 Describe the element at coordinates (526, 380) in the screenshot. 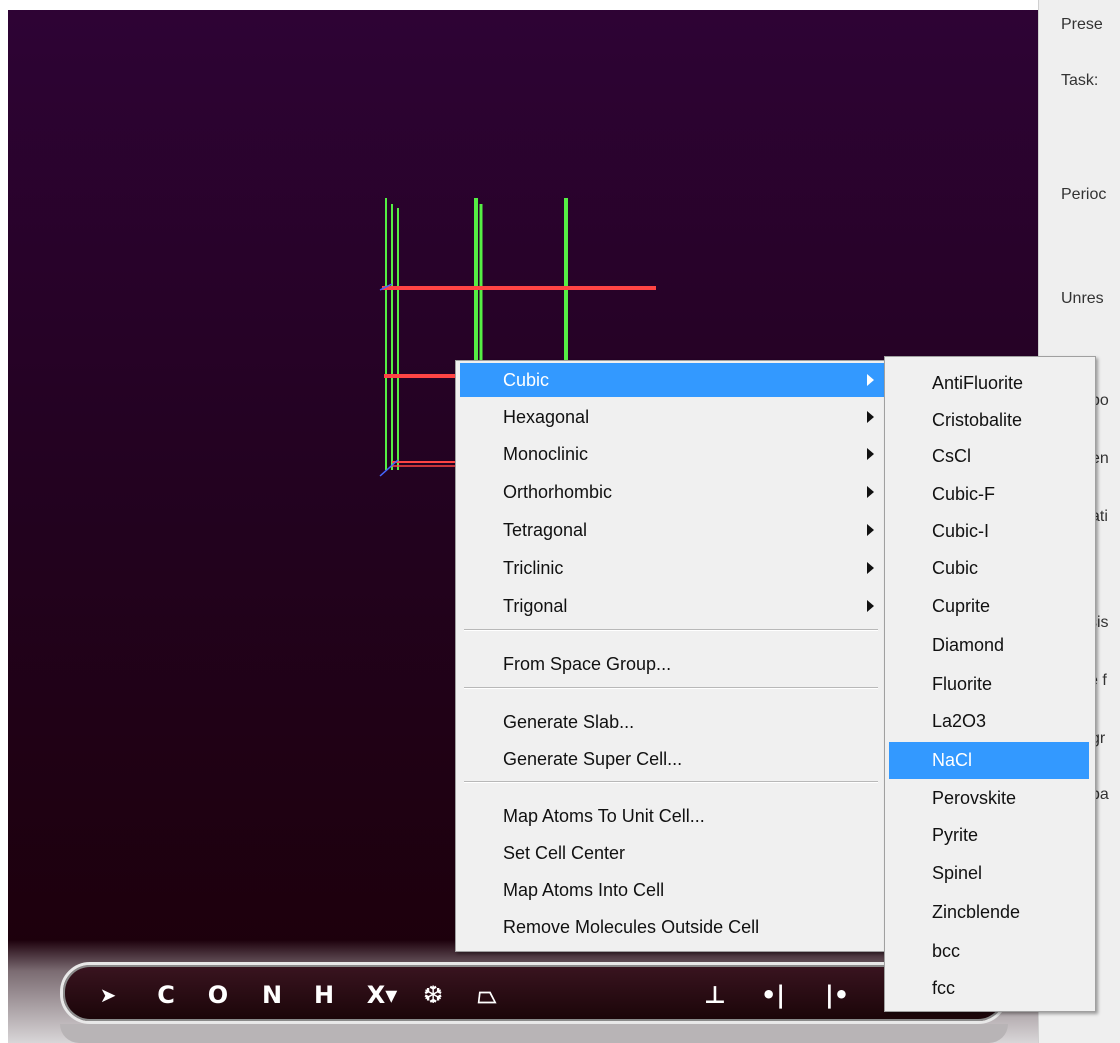

I see `menu-item-label: Cubic` at that location.